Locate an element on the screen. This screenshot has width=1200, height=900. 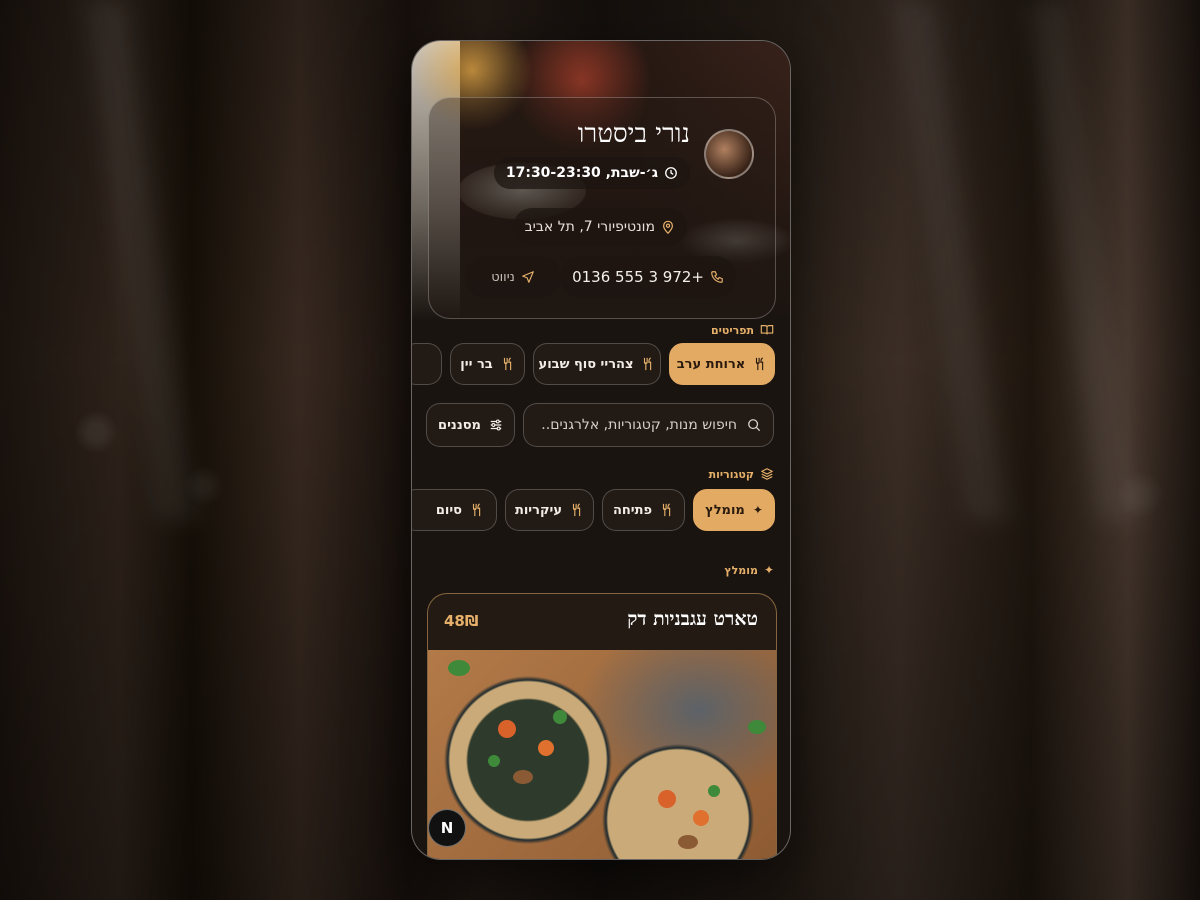
category-label: מומלץ is located at coordinates (725, 510).